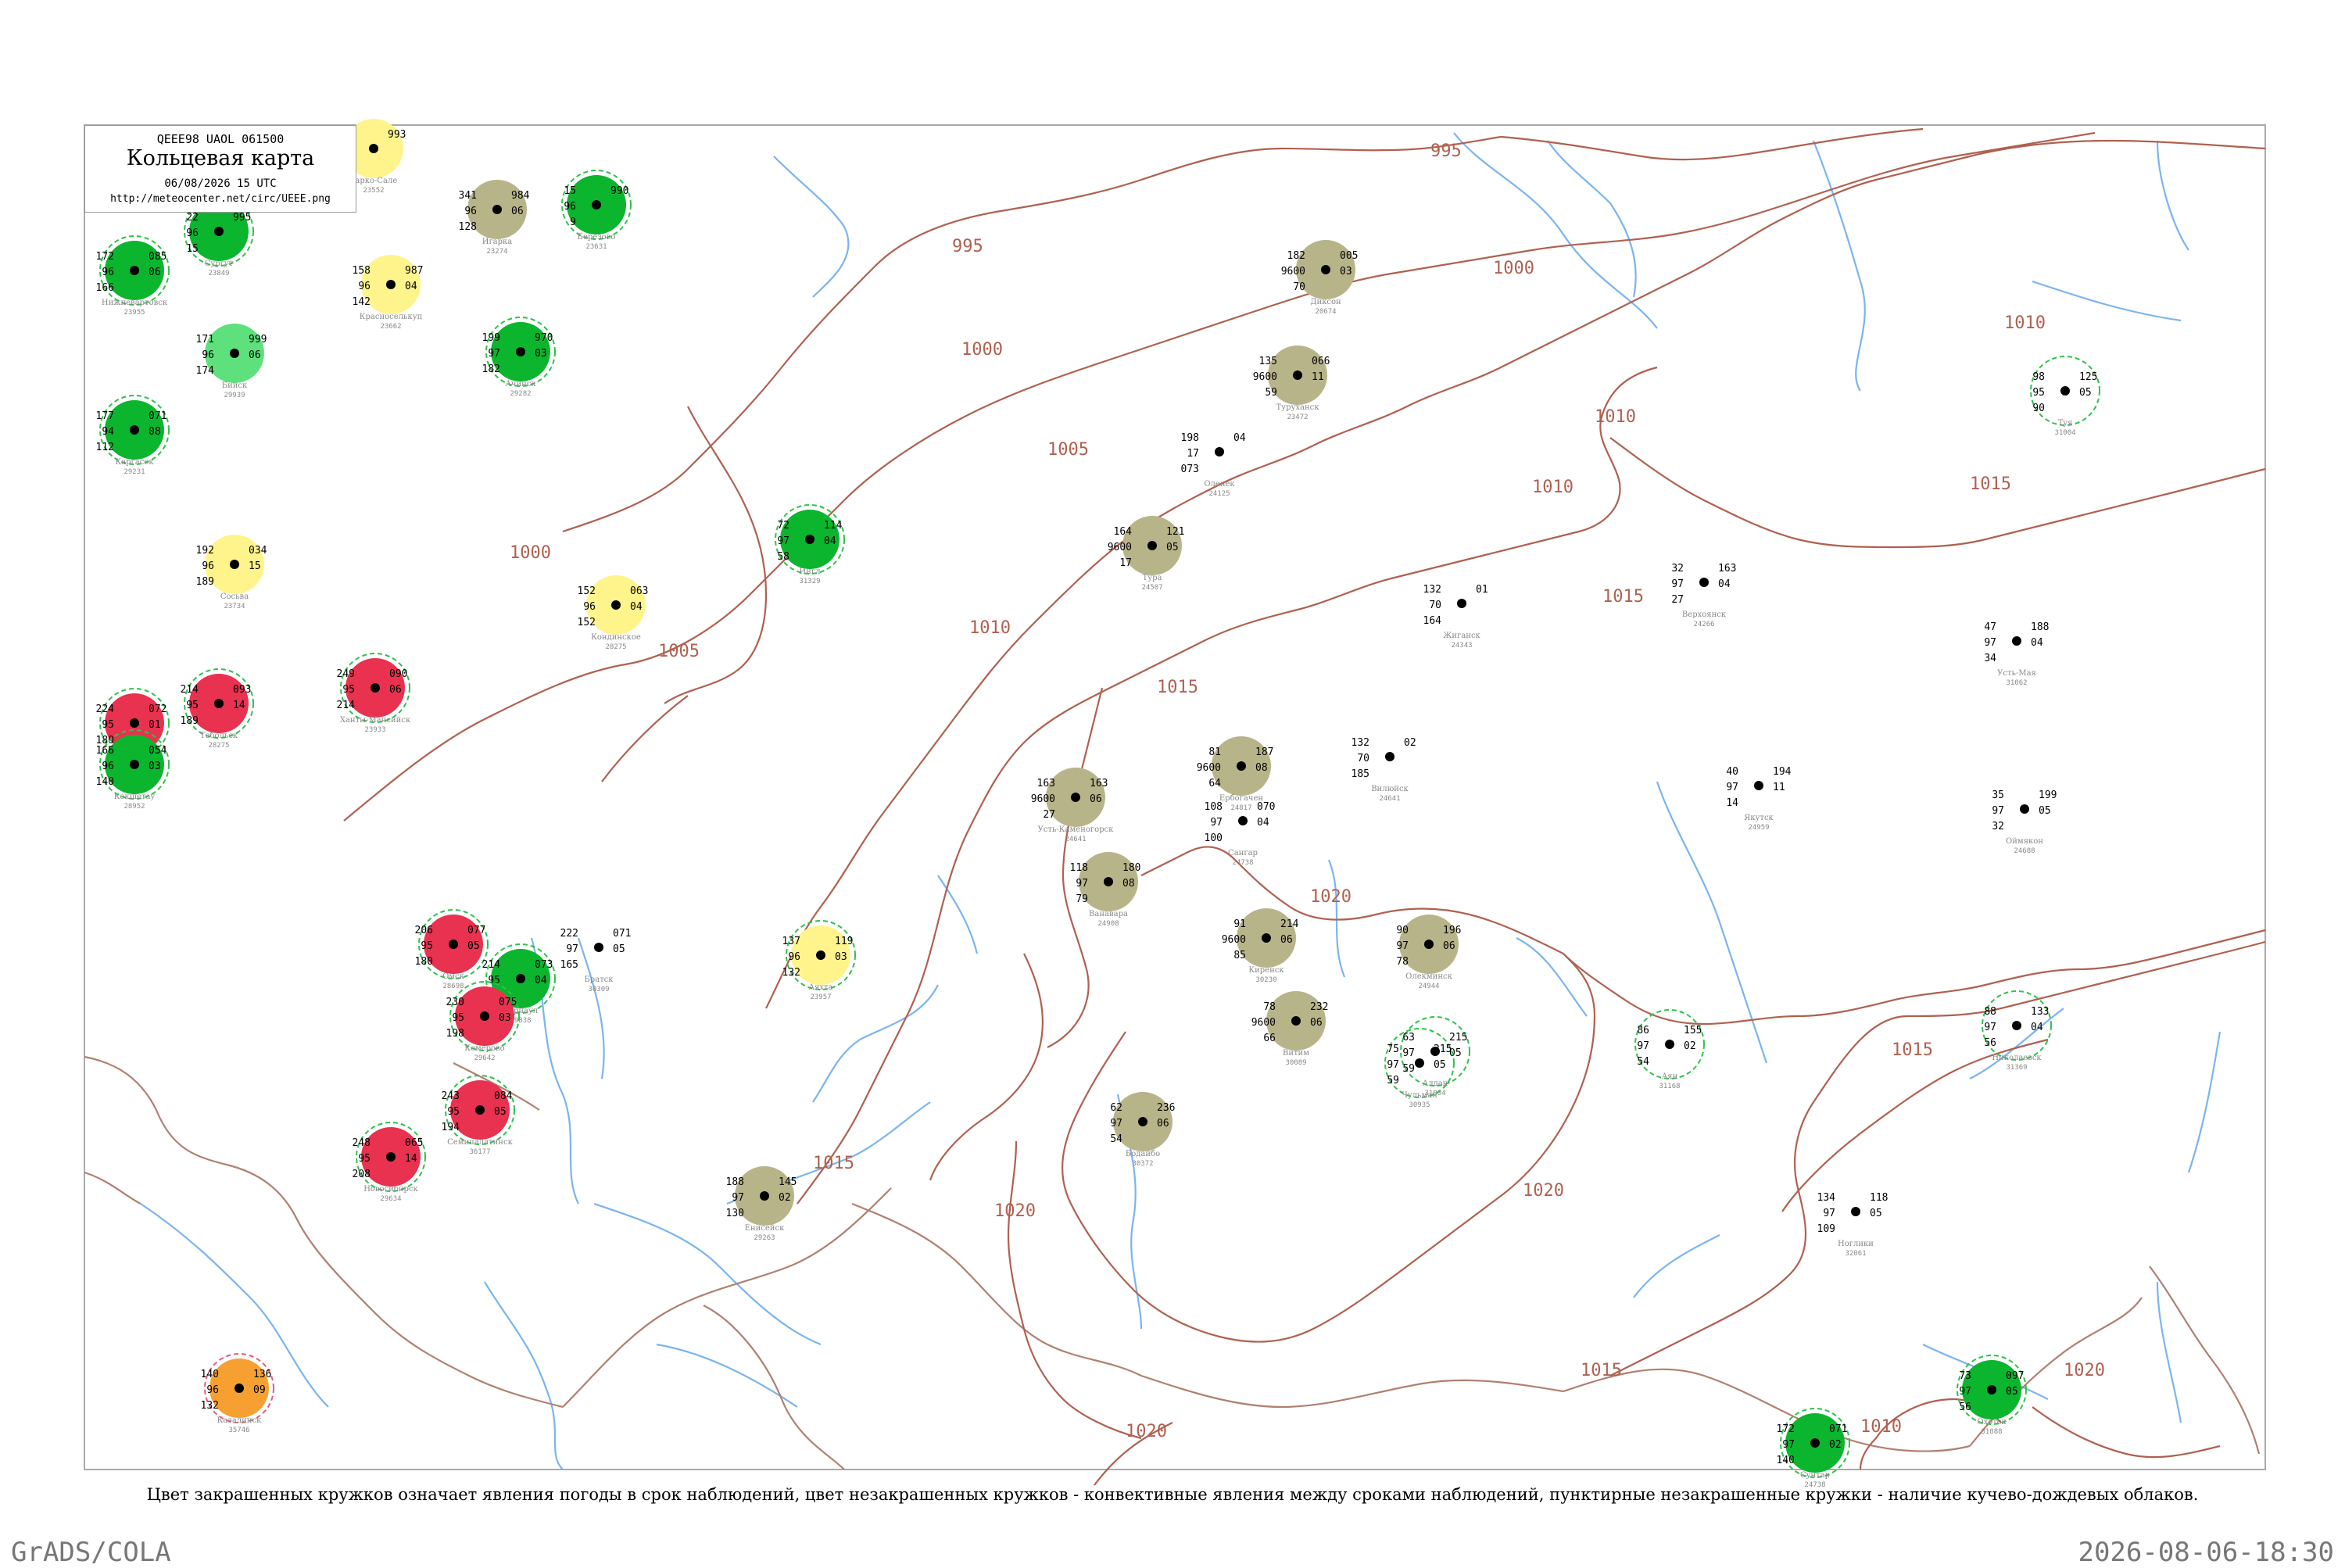  What do you see at coordinates (494, 218) in the screenshot?
I see `station-plot: 341 96 128 984 06 Игарка 23274` at bounding box center [494, 218].